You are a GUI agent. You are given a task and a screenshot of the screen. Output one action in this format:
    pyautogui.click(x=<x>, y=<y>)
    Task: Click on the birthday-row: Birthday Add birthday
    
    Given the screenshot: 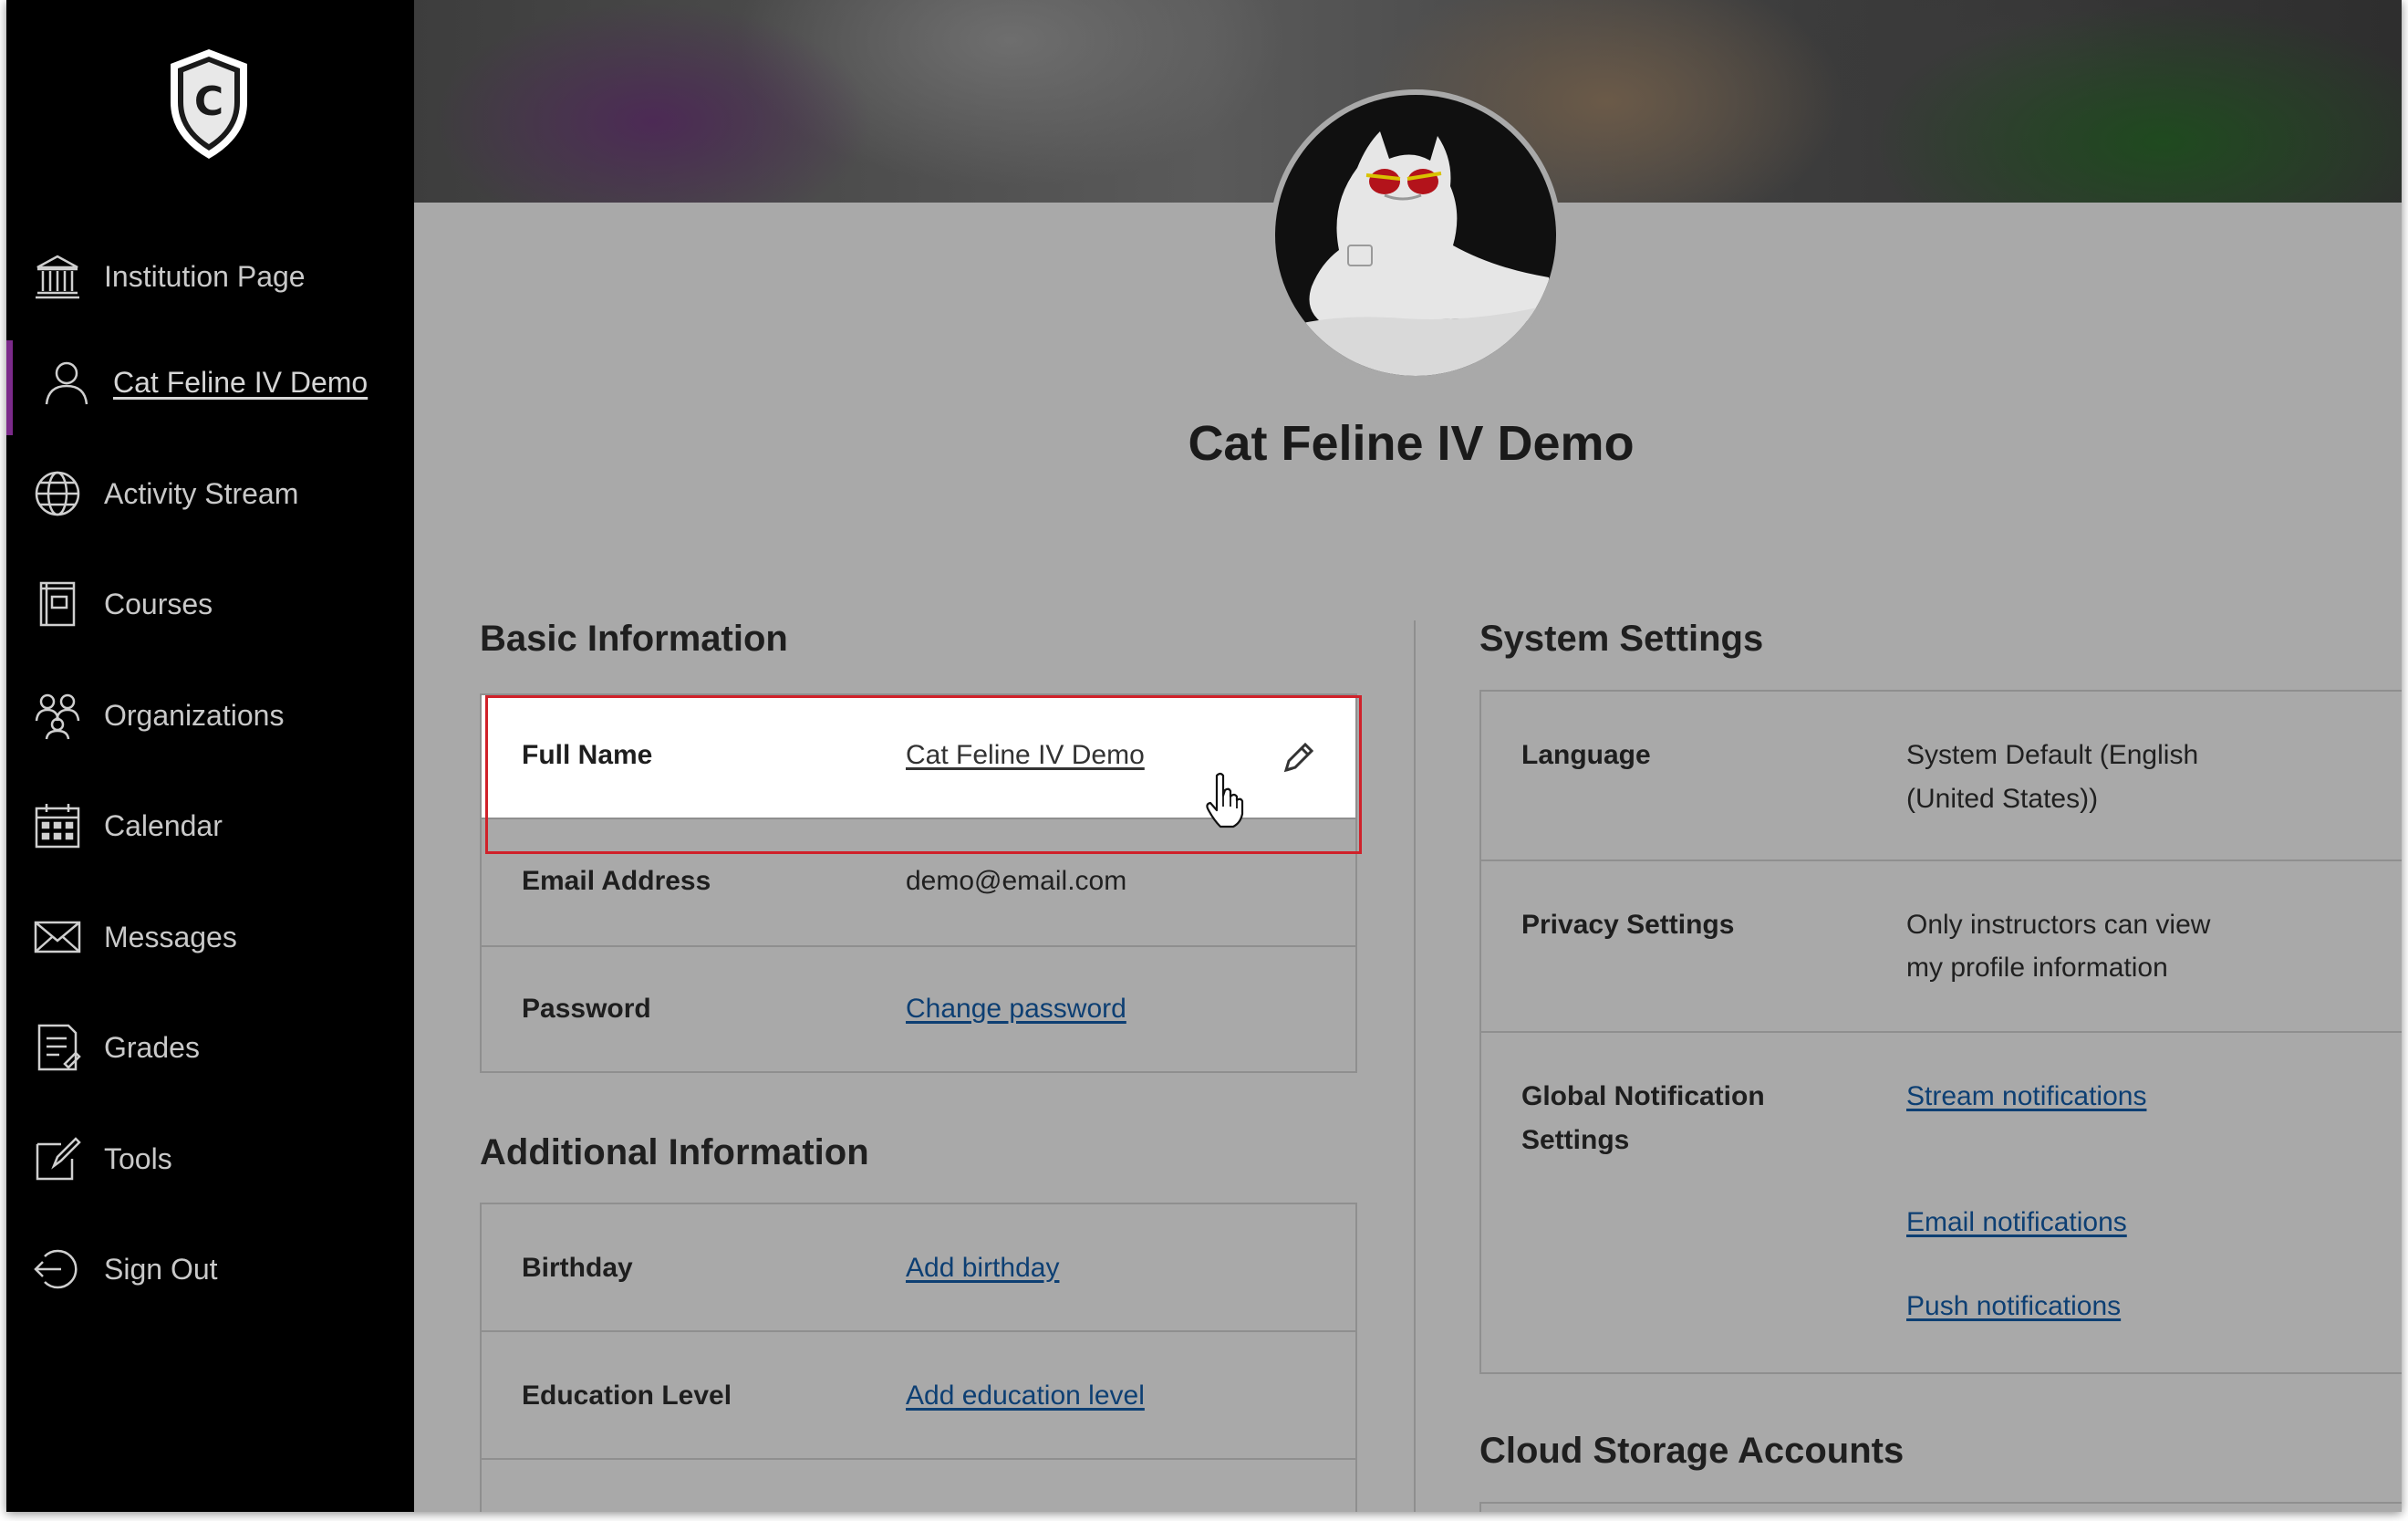 What is the action you would take?
    pyautogui.click(x=919, y=1268)
    